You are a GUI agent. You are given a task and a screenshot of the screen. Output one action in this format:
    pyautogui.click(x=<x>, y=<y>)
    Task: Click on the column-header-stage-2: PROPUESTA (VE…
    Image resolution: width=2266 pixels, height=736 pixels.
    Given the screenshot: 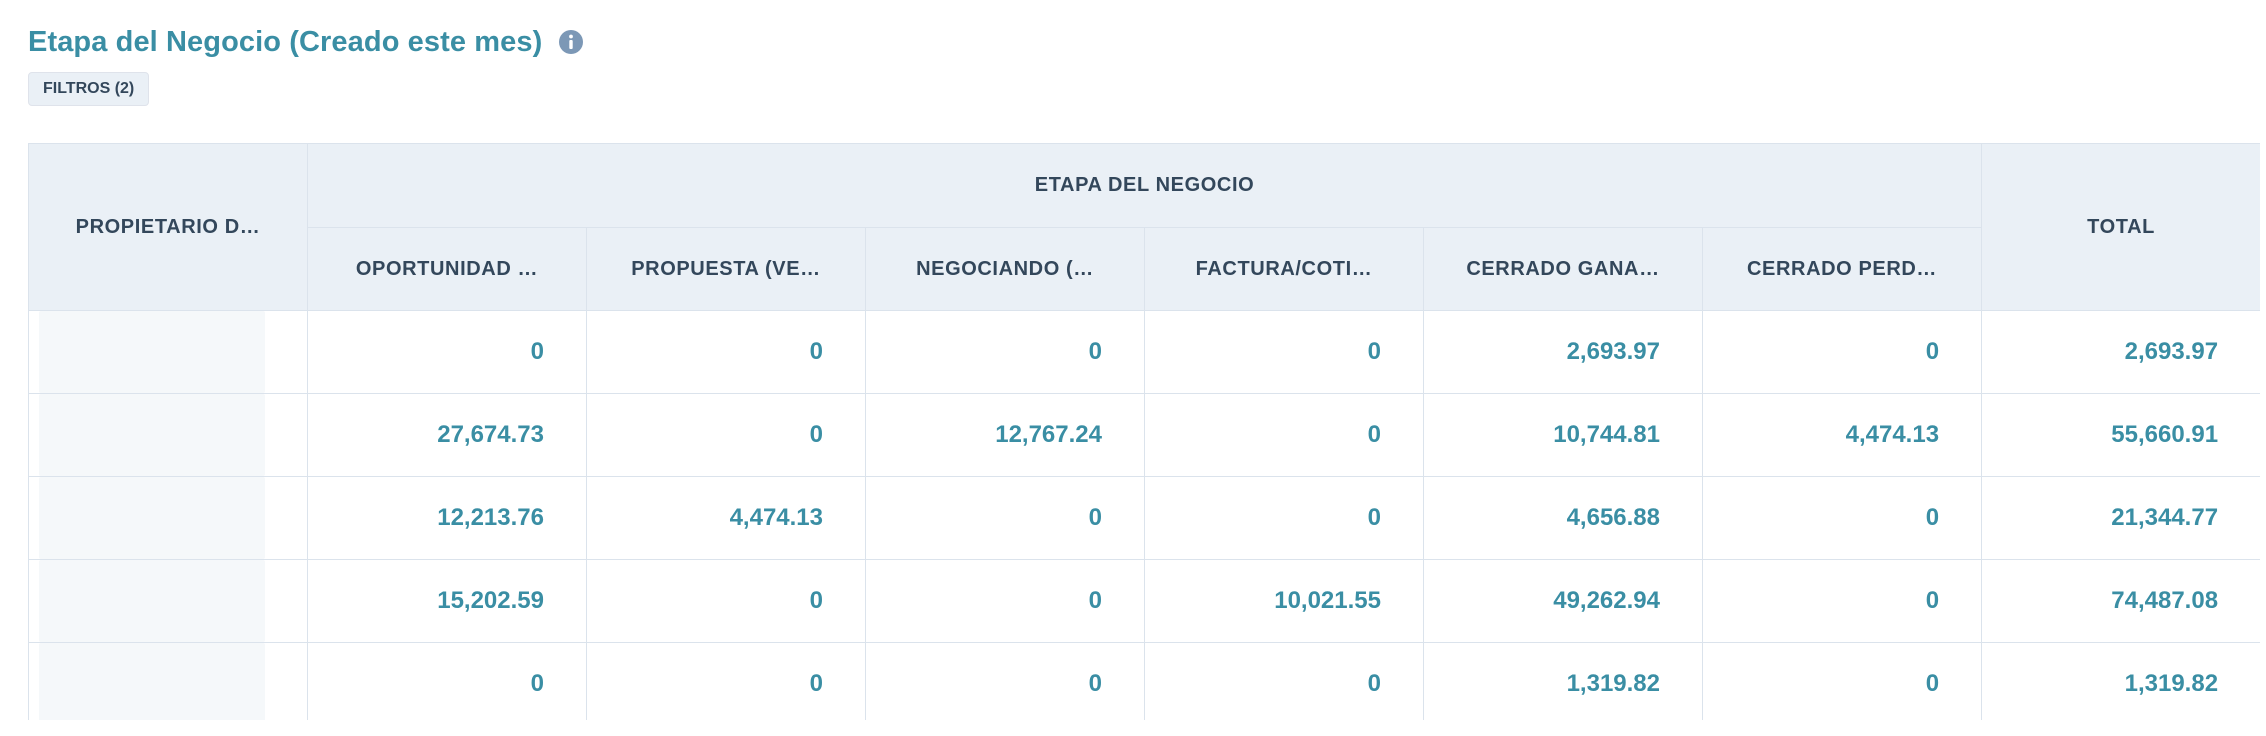 What is the action you would take?
    pyautogui.click(x=726, y=269)
    